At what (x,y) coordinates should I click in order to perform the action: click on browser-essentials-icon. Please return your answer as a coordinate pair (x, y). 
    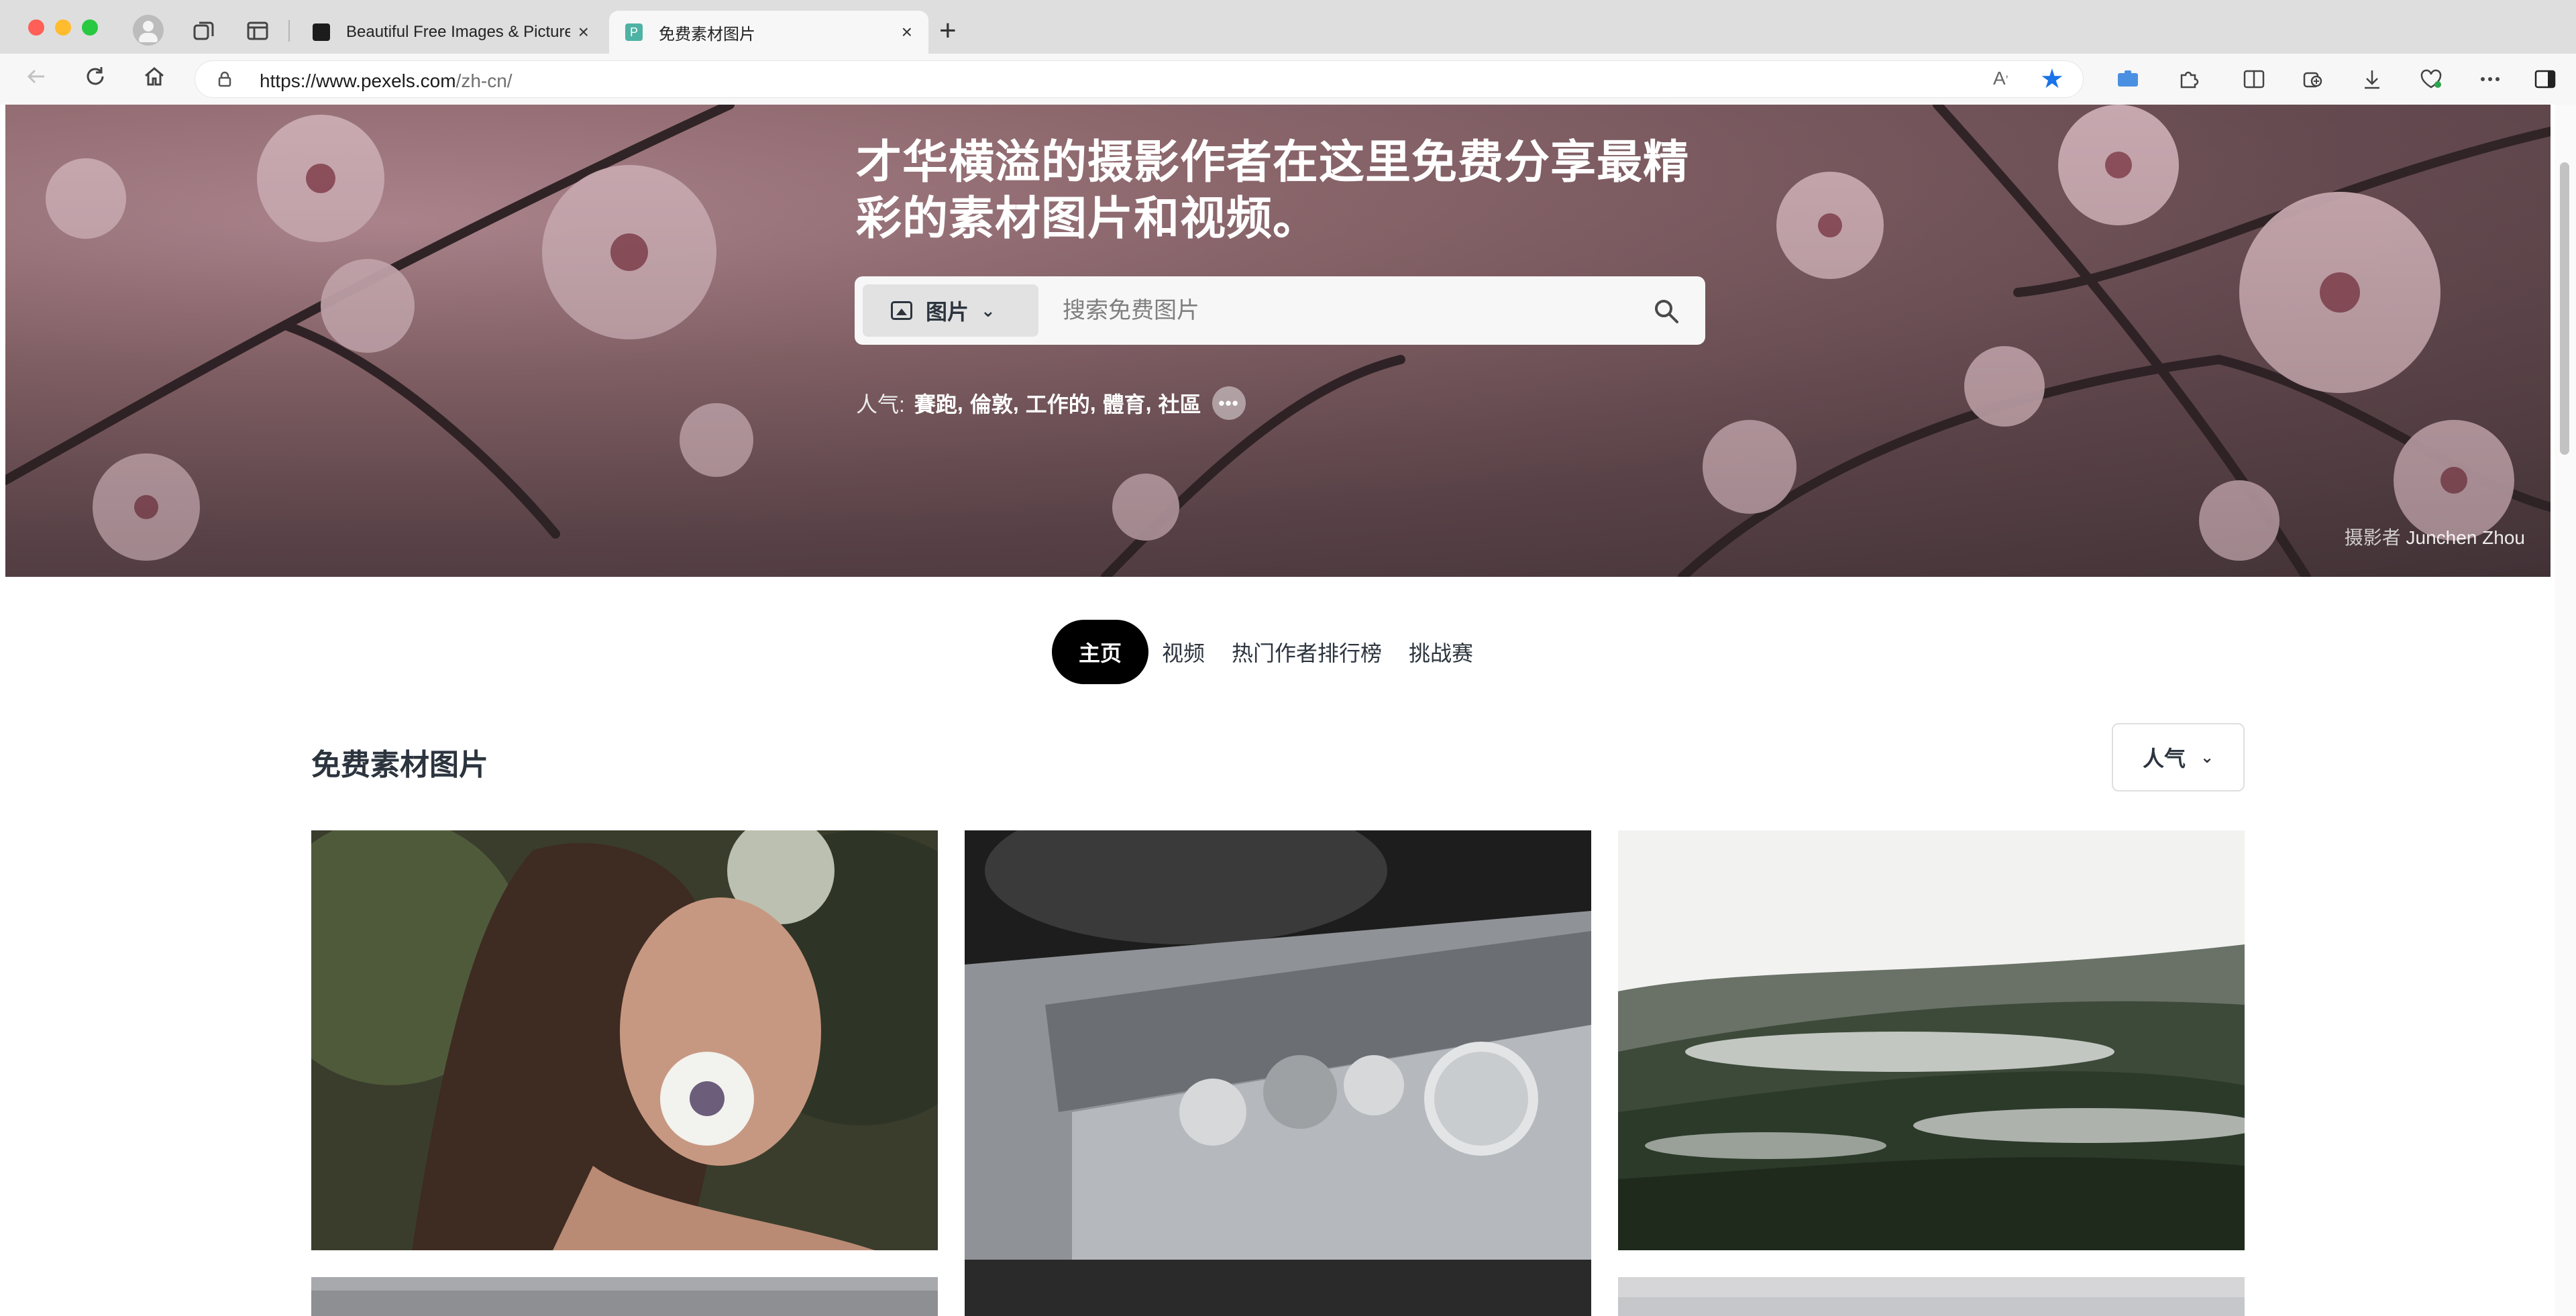
    Looking at the image, I should click on (2431, 79).